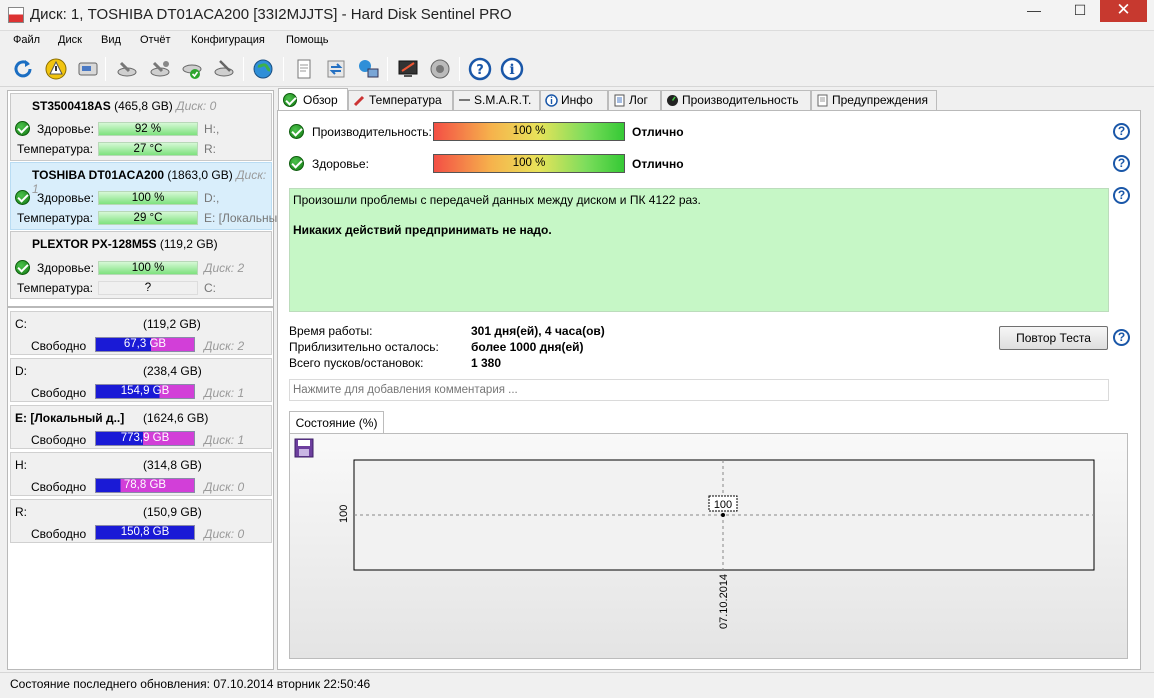  What do you see at coordinates (336, 423) in the screenshot?
I see `tab-state-percent: Состояние (%)` at bounding box center [336, 423].